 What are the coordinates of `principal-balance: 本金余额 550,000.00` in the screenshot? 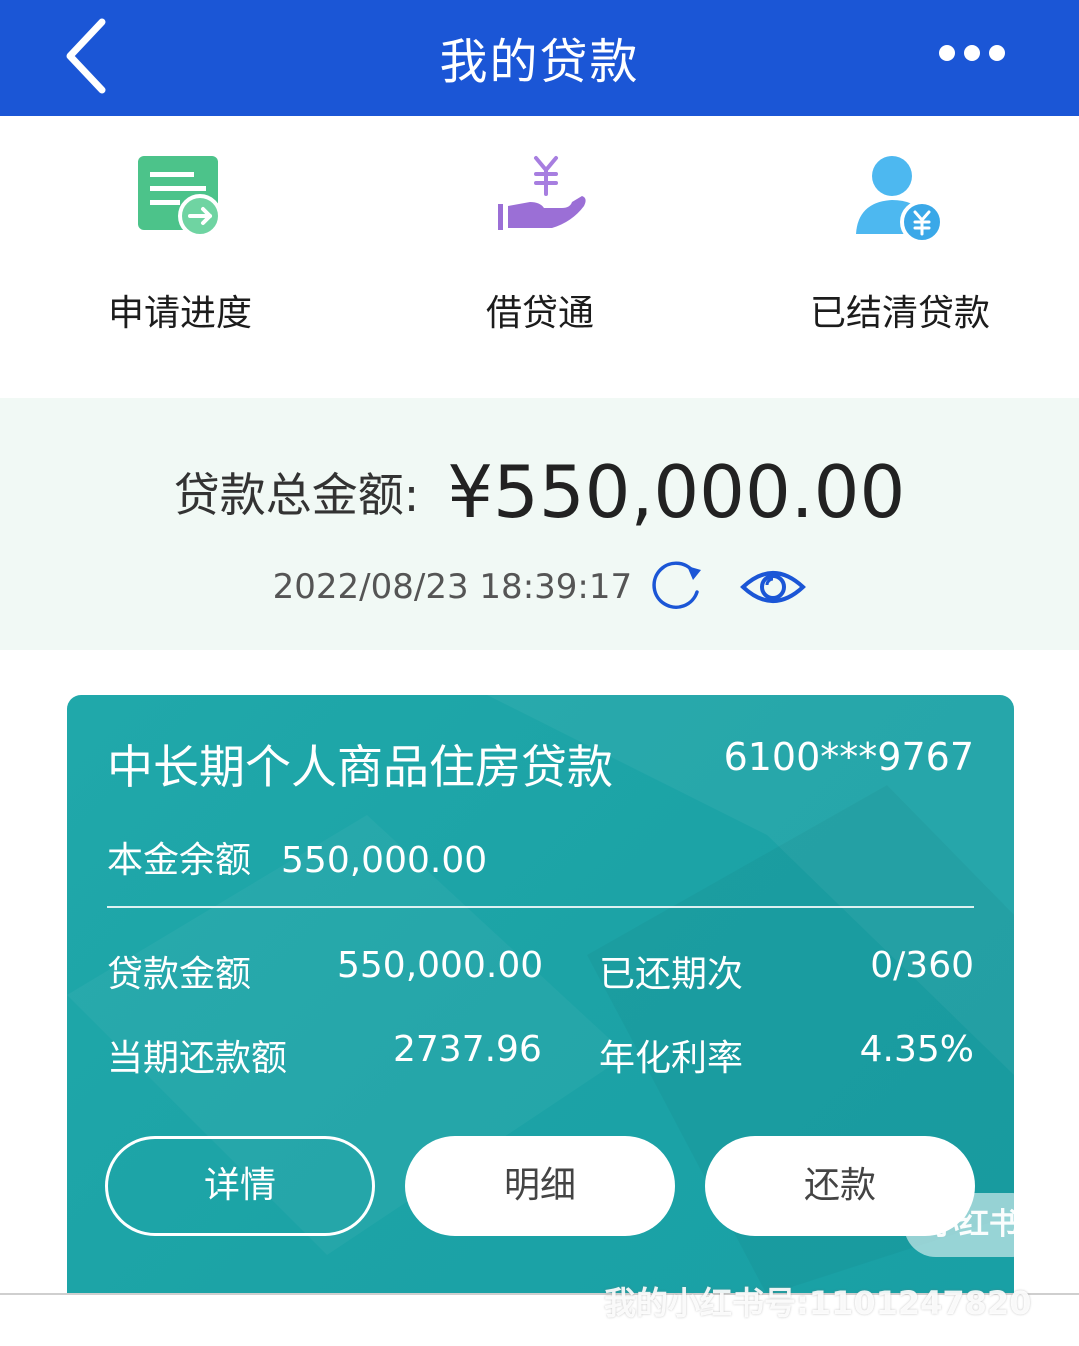 It's located at (297, 857).